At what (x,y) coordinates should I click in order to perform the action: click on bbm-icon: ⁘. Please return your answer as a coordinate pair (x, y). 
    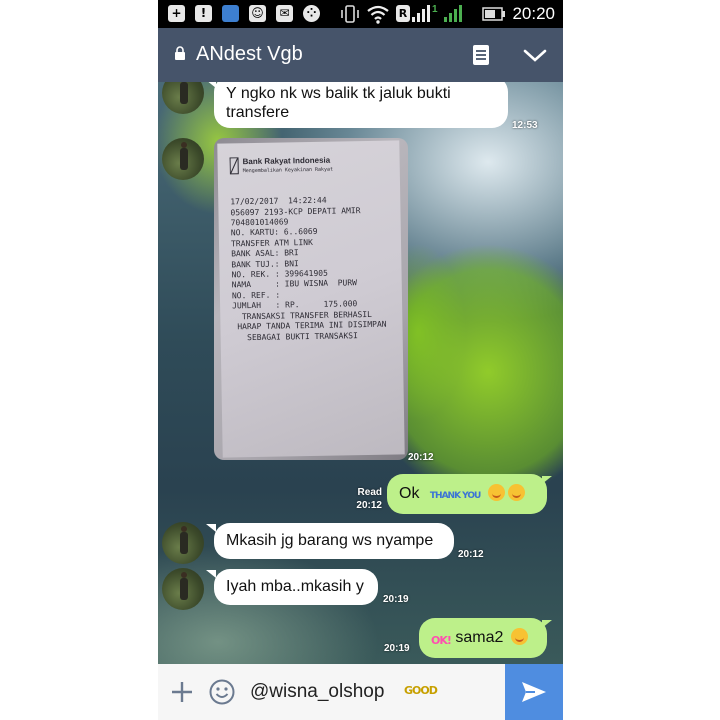
    Looking at the image, I should click on (311, 13).